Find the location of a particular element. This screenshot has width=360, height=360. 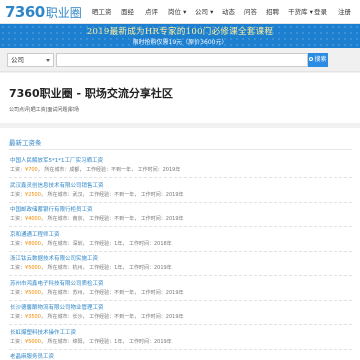

nav-item-feed: 动态 is located at coordinates (228, 12).